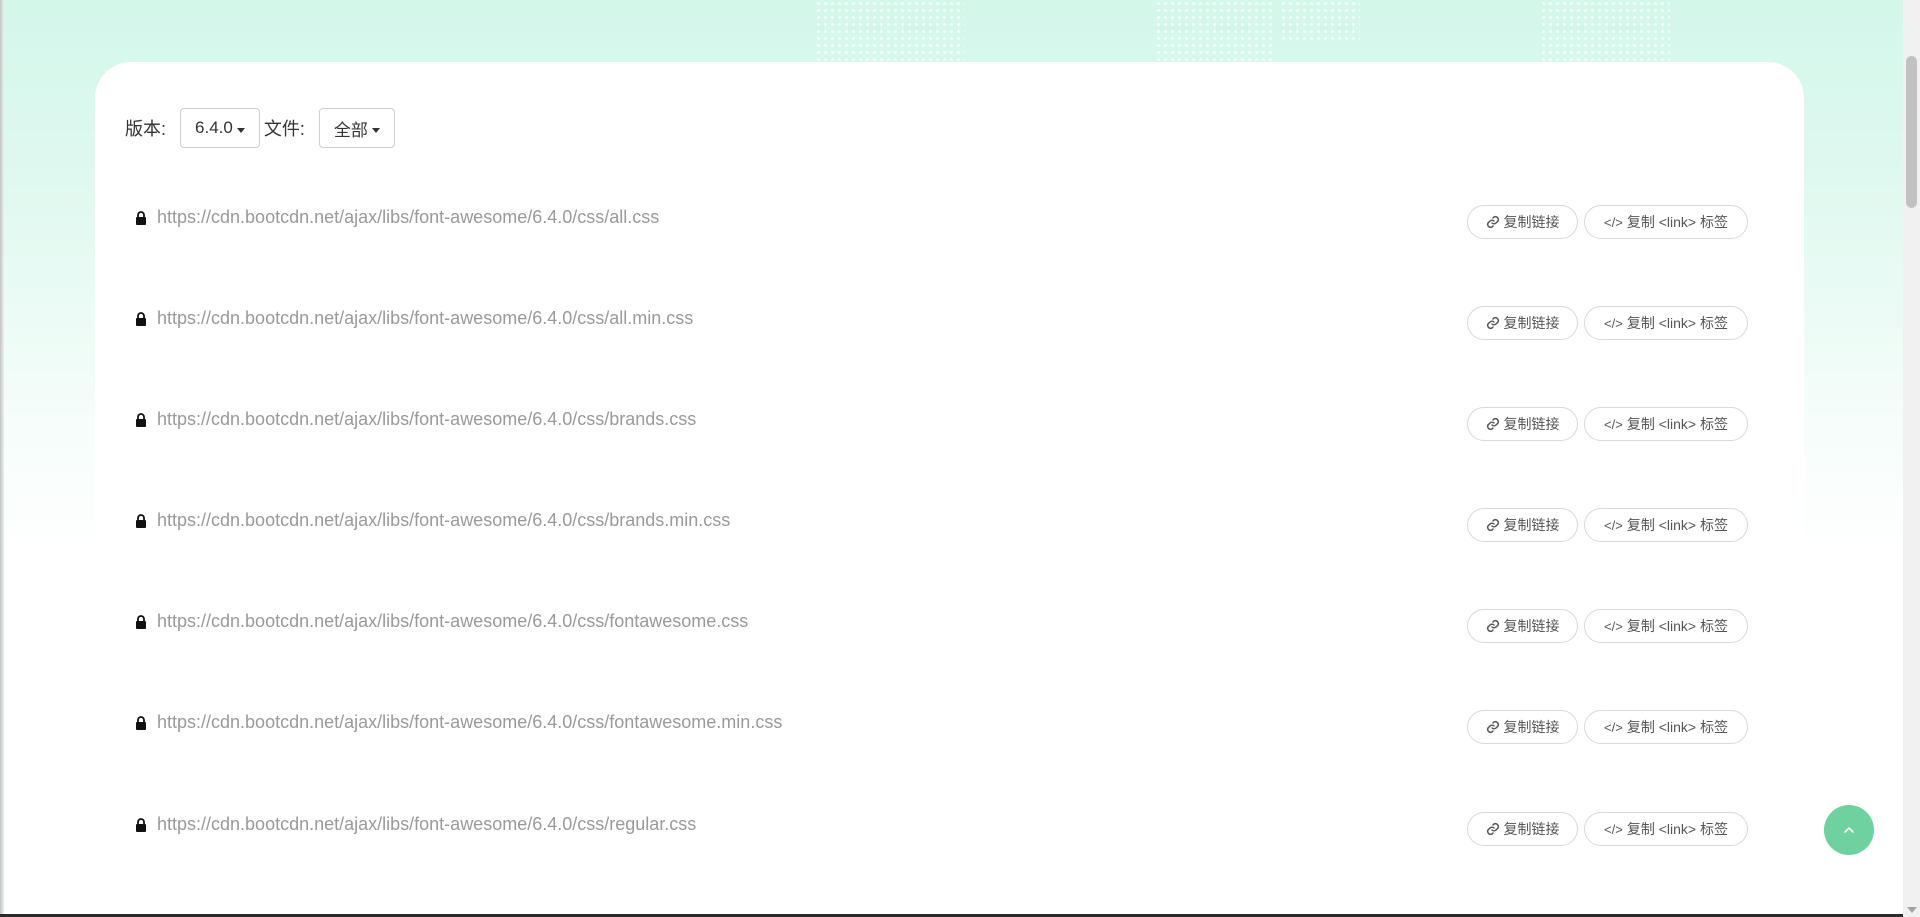 Image resolution: width=1920 pixels, height=917 pixels. I want to click on file-filter-toolbar: 版本: 6.4.0 文件: 全部, so click(260, 128).